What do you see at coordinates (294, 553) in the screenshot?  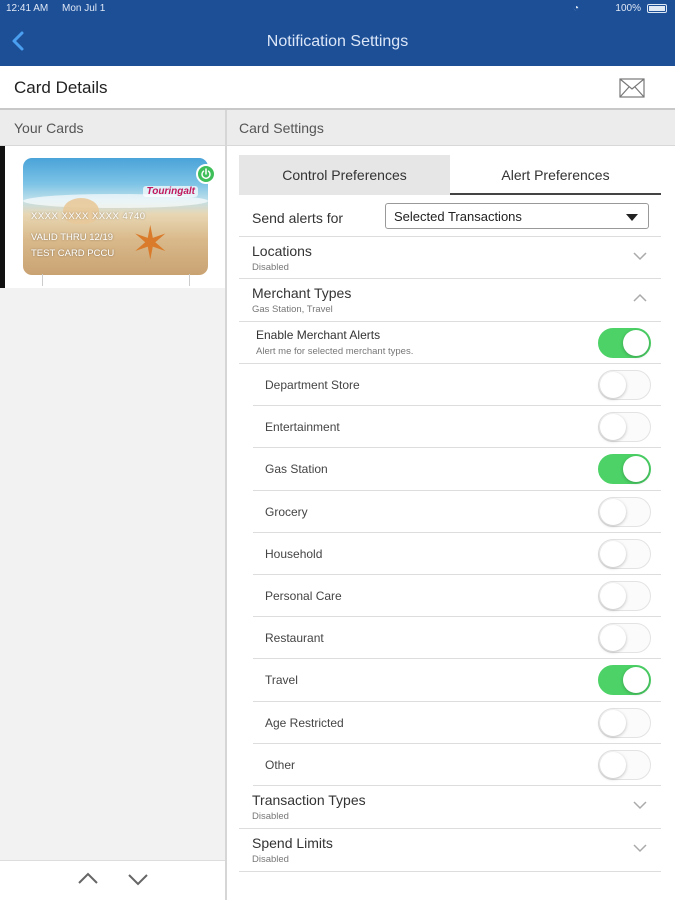 I see `merchant-type-label: Household` at bounding box center [294, 553].